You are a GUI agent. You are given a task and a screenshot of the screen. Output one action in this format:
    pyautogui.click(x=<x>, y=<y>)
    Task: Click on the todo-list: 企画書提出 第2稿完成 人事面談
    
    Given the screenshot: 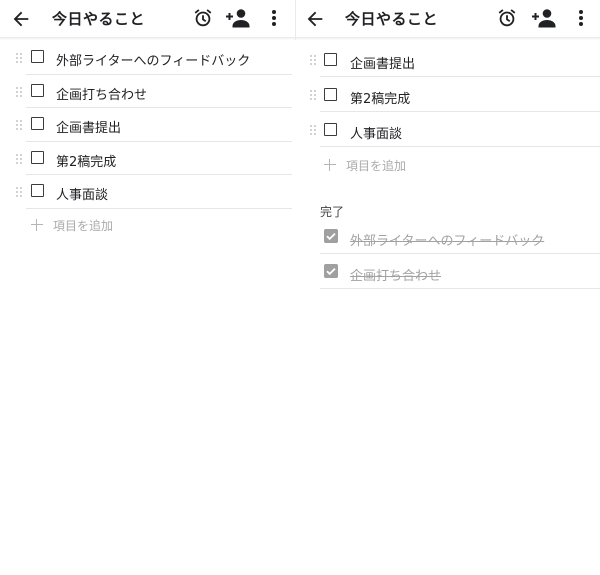 What is the action you would take?
    pyautogui.click(x=448, y=94)
    